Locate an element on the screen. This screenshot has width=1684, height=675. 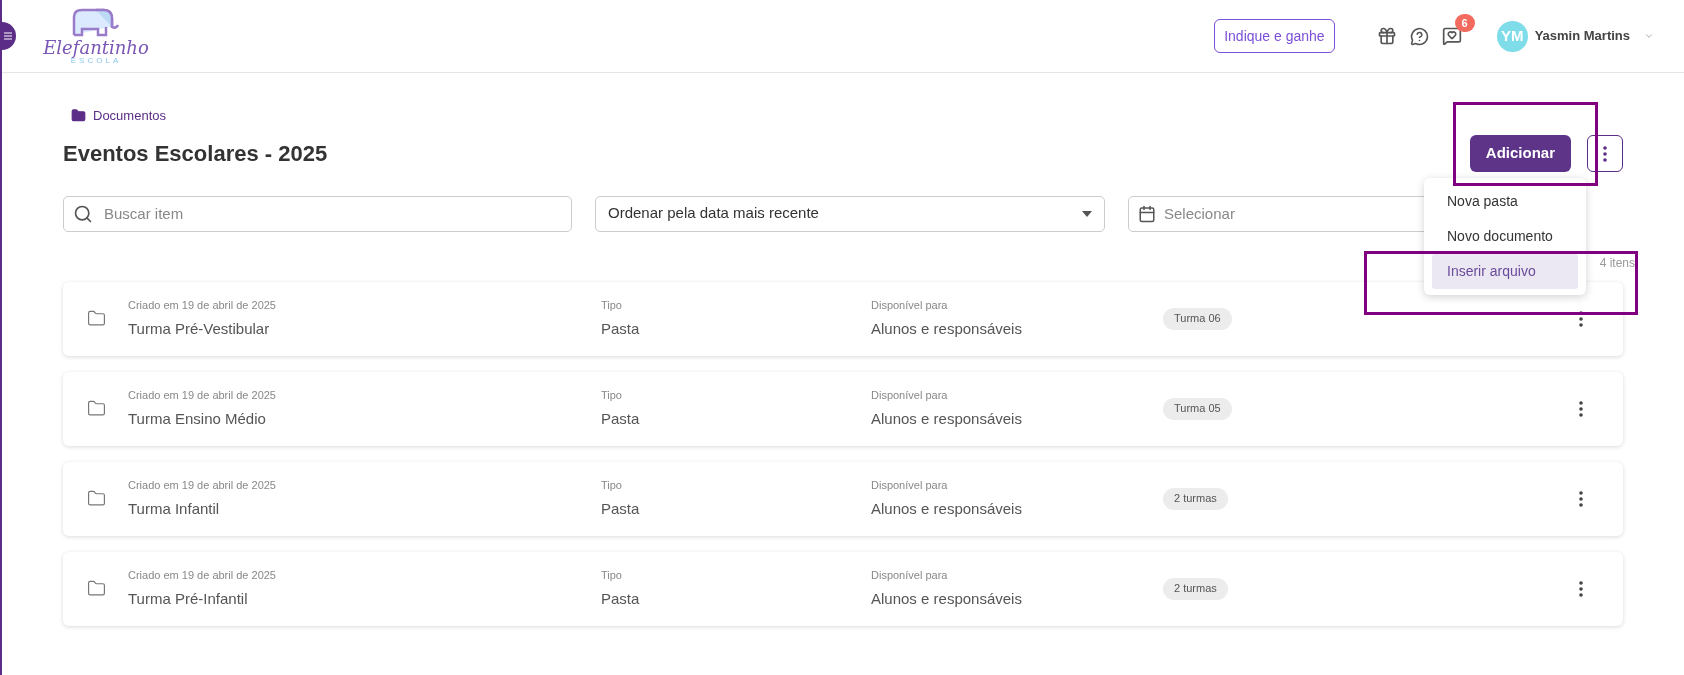
search-field: Buscar item is located at coordinates (317, 213).